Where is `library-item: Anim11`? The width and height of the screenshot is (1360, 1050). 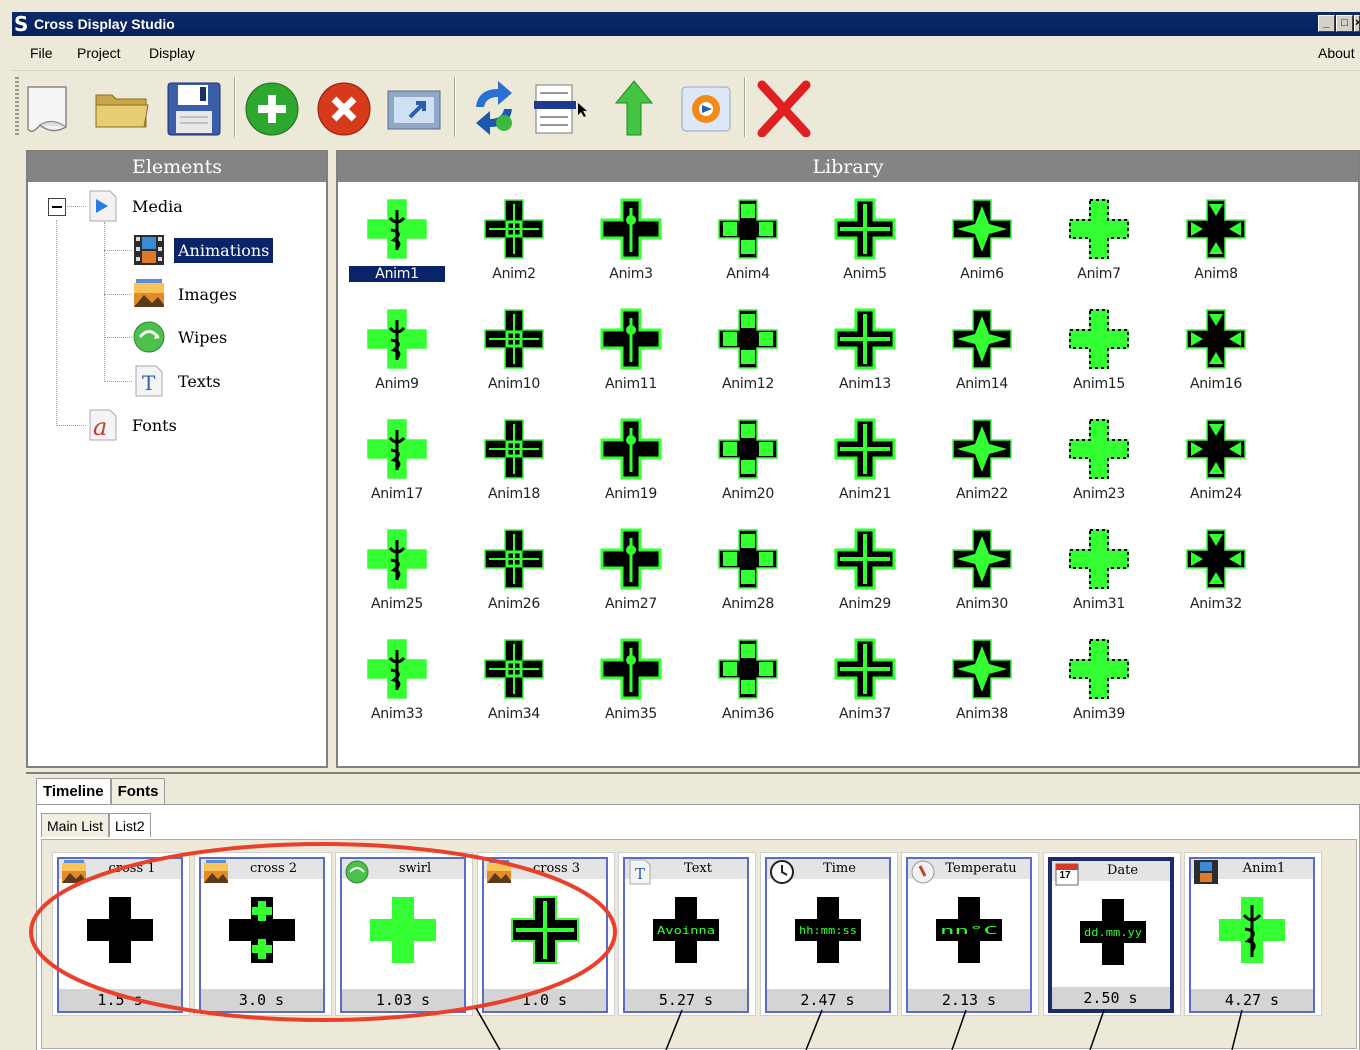
library-item: Anim11 is located at coordinates (631, 346).